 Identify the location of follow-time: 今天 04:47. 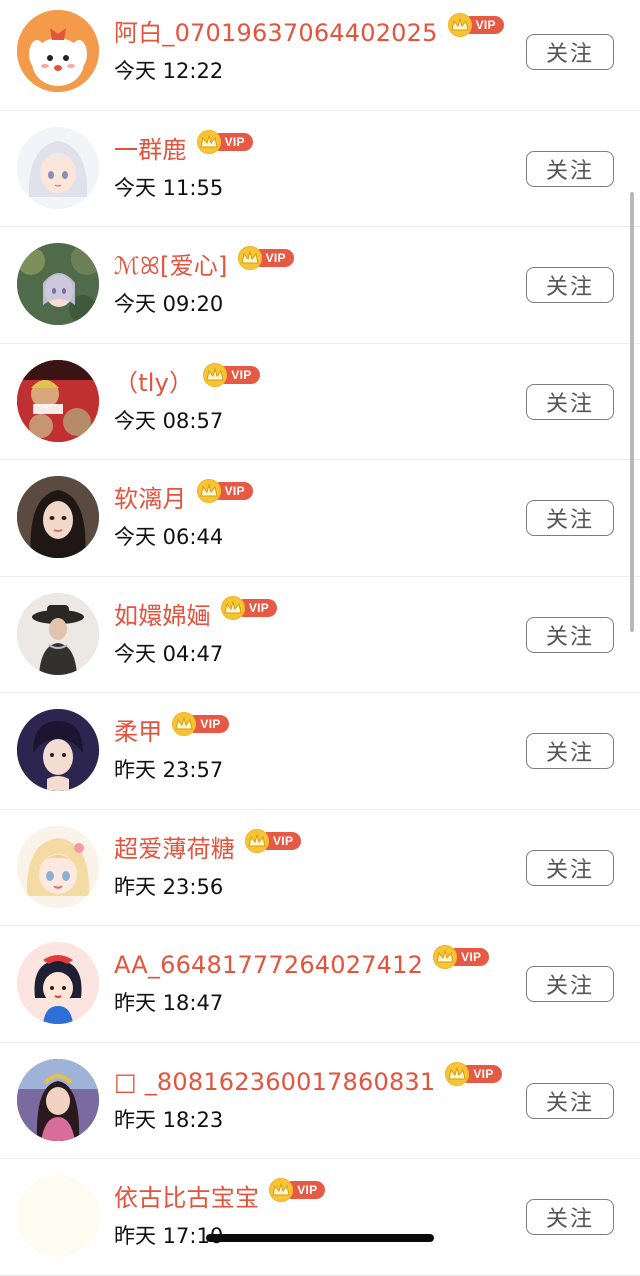
(169, 653).